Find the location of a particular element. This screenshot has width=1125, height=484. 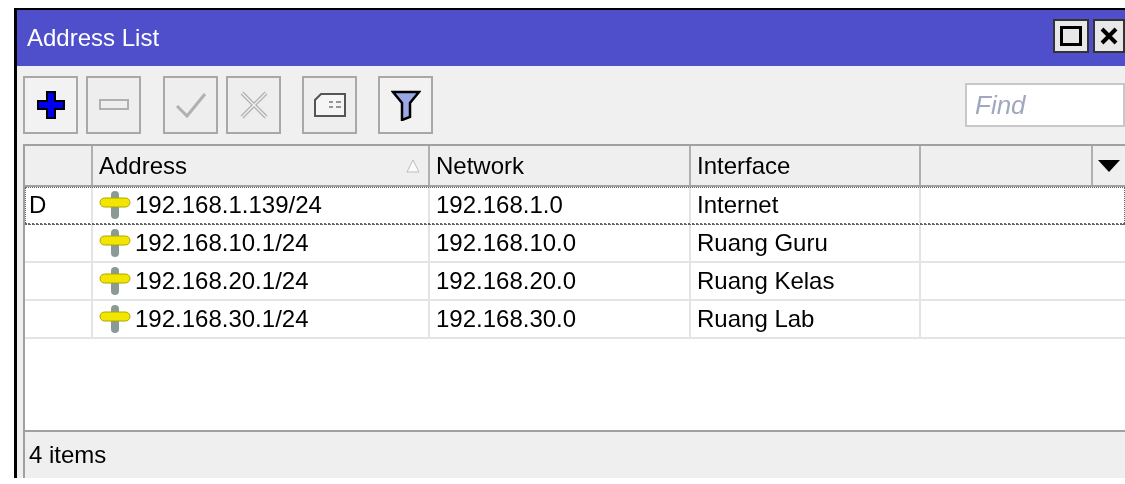

filter-icon is located at coordinates (405, 105).